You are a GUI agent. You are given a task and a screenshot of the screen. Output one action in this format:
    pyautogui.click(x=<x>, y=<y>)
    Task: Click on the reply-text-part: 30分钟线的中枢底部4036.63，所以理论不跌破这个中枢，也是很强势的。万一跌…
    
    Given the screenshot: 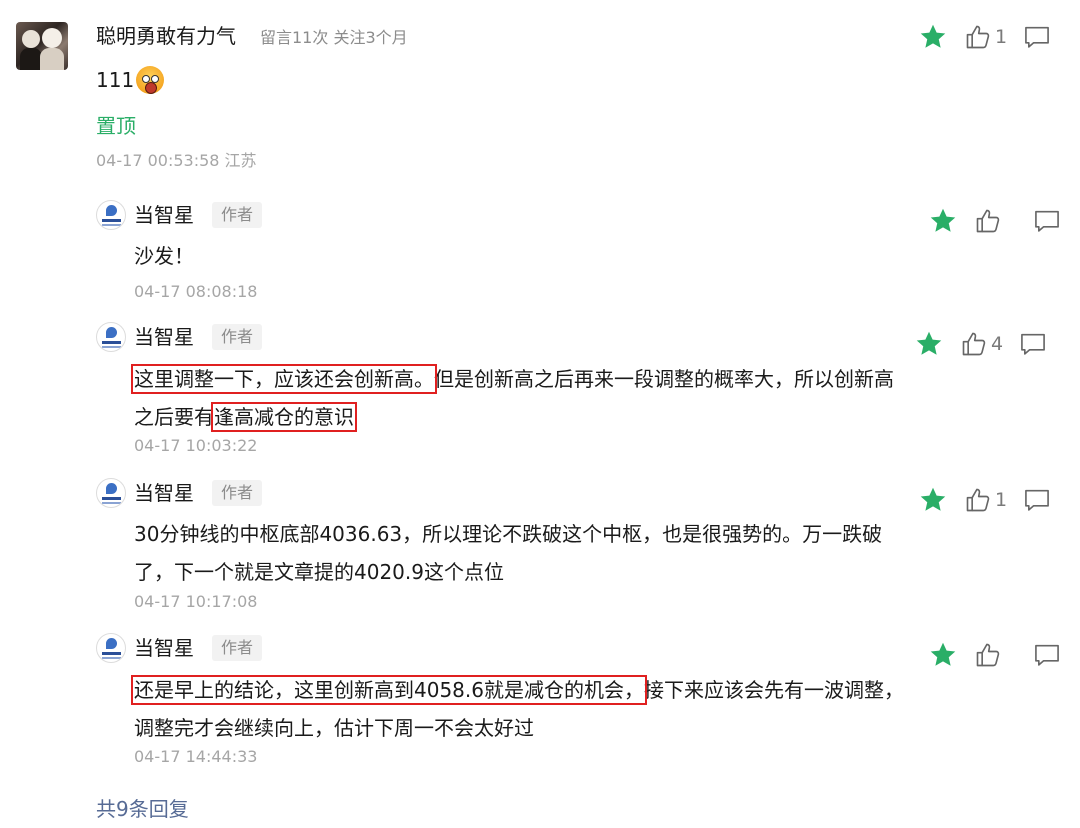 What is the action you would take?
    pyautogui.click(x=508, y=553)
    